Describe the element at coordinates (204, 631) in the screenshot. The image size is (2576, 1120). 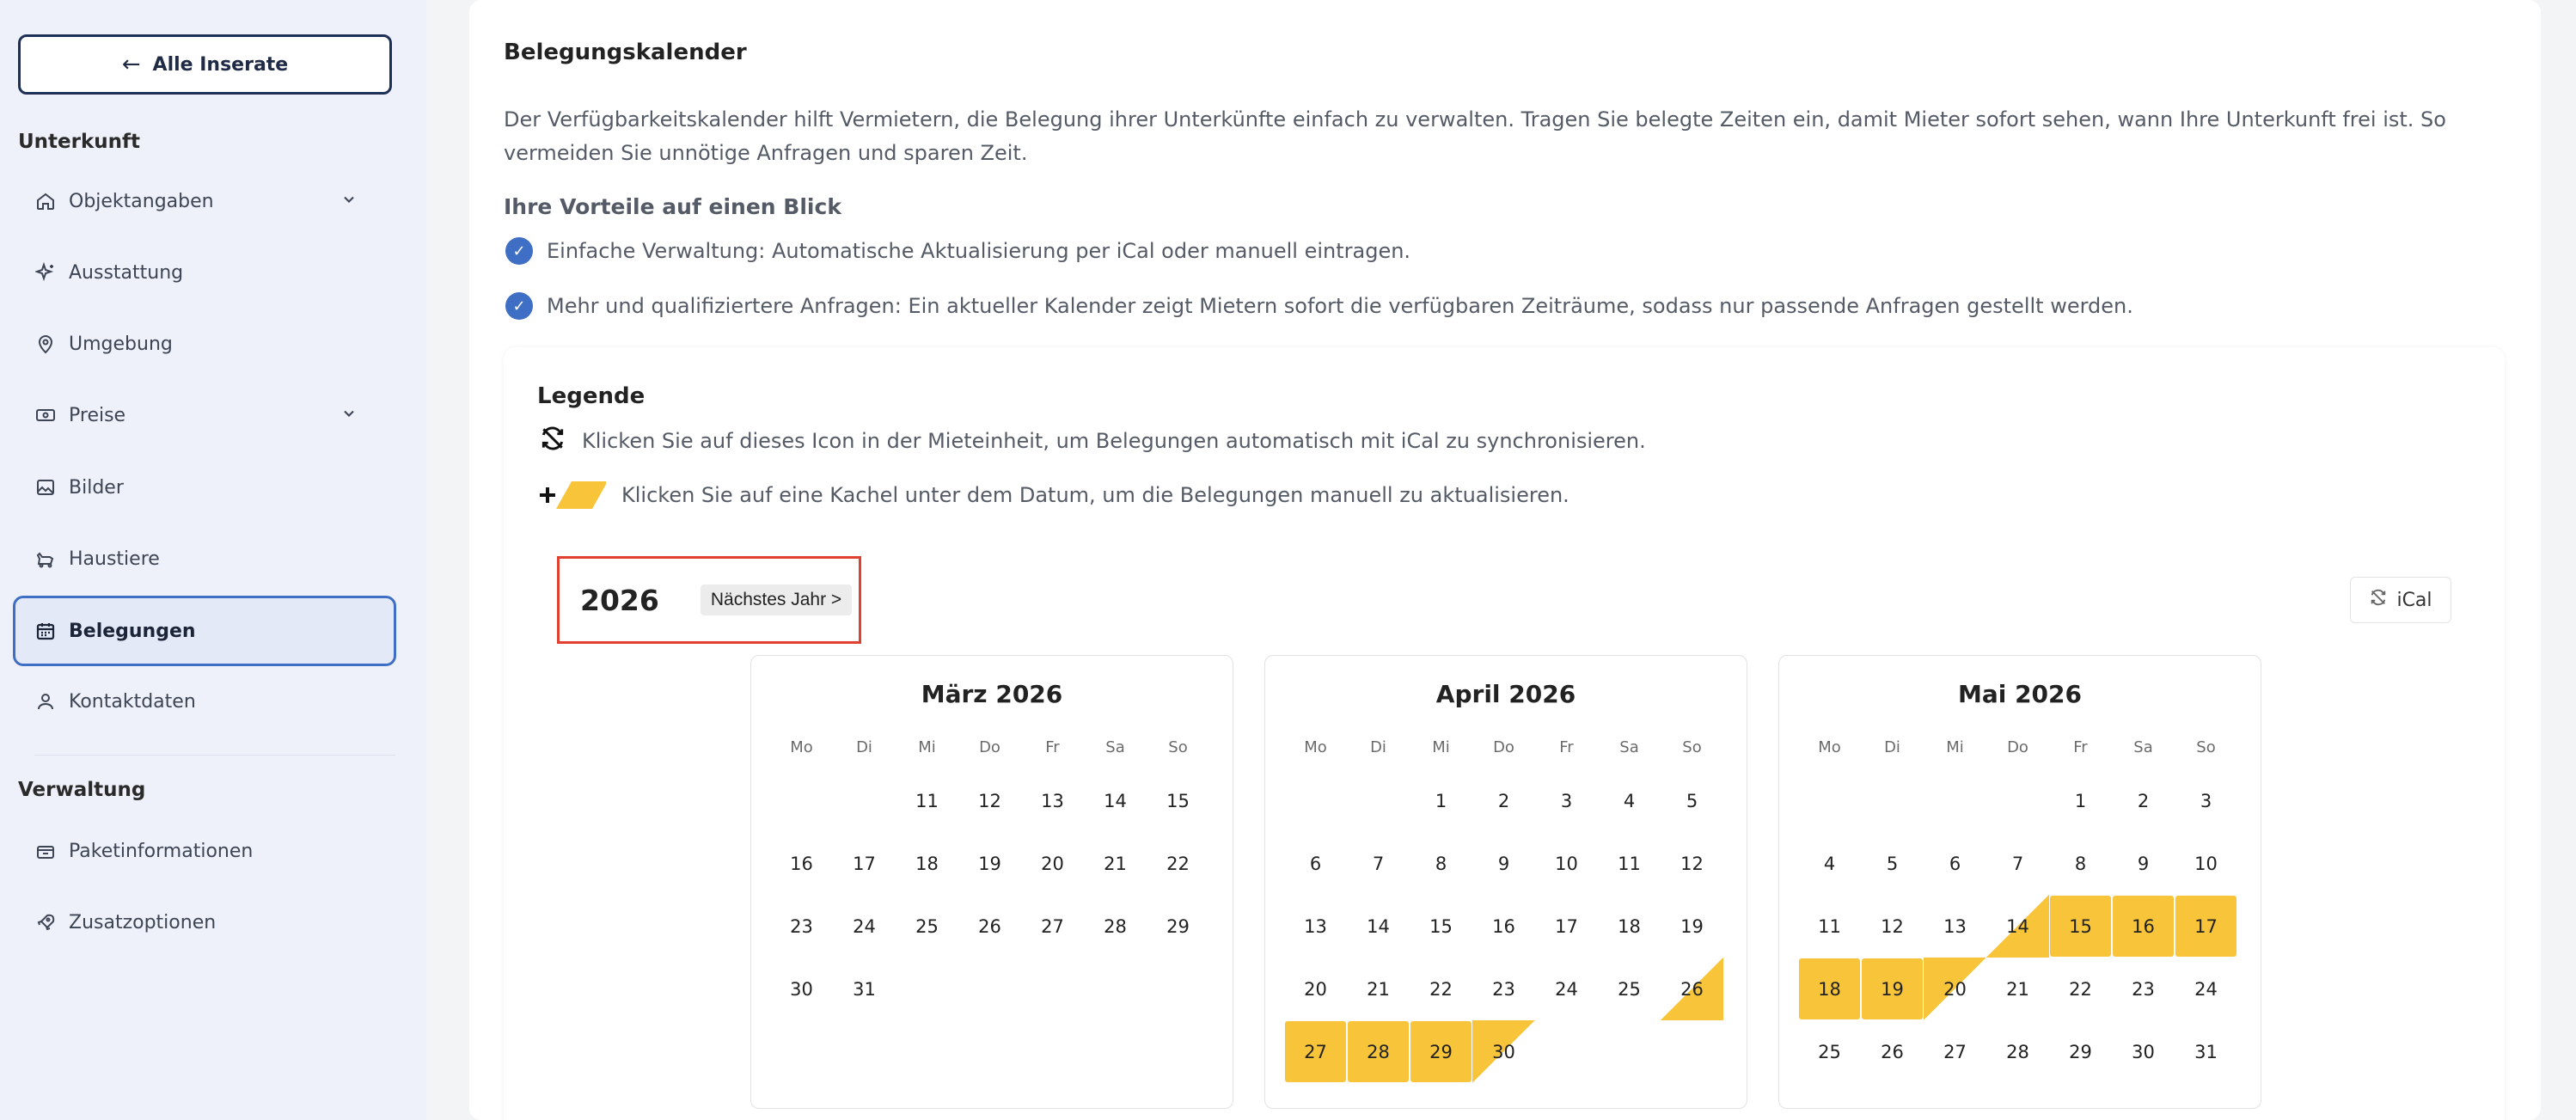
I see `sidebar-item-belegungen: Belegungen` at that location.